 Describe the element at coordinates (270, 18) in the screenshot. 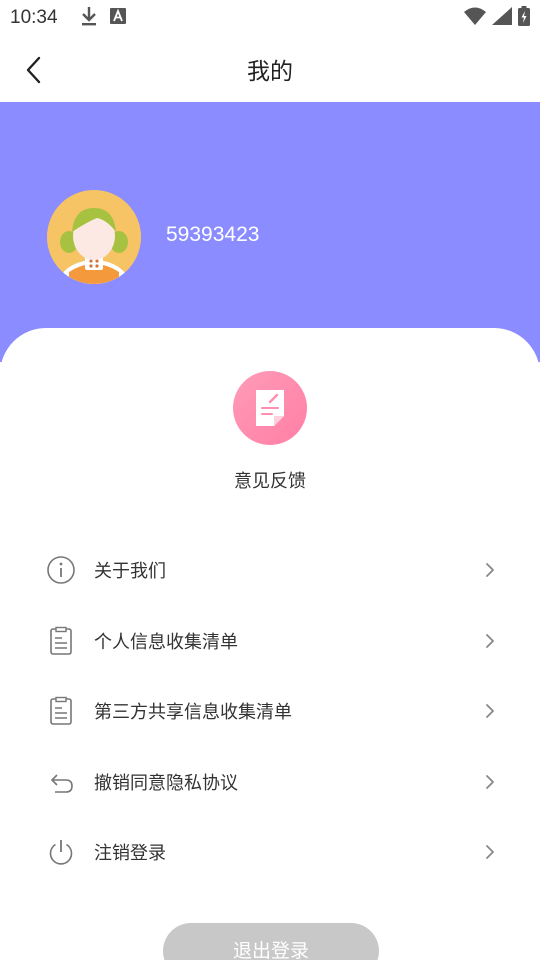

I see `status-bar: 10:34` at that location.